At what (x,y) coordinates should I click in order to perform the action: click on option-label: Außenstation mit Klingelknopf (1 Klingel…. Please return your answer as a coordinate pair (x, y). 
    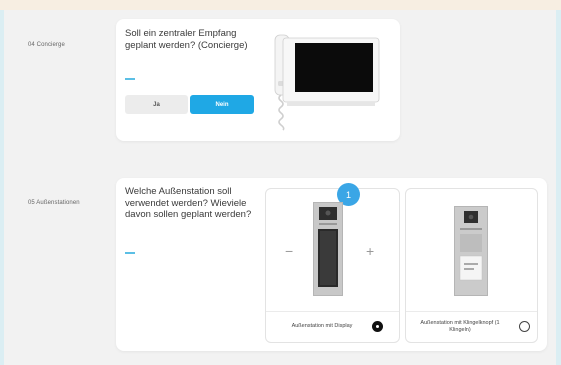
    Looking at the image, I should click on (460, 326).